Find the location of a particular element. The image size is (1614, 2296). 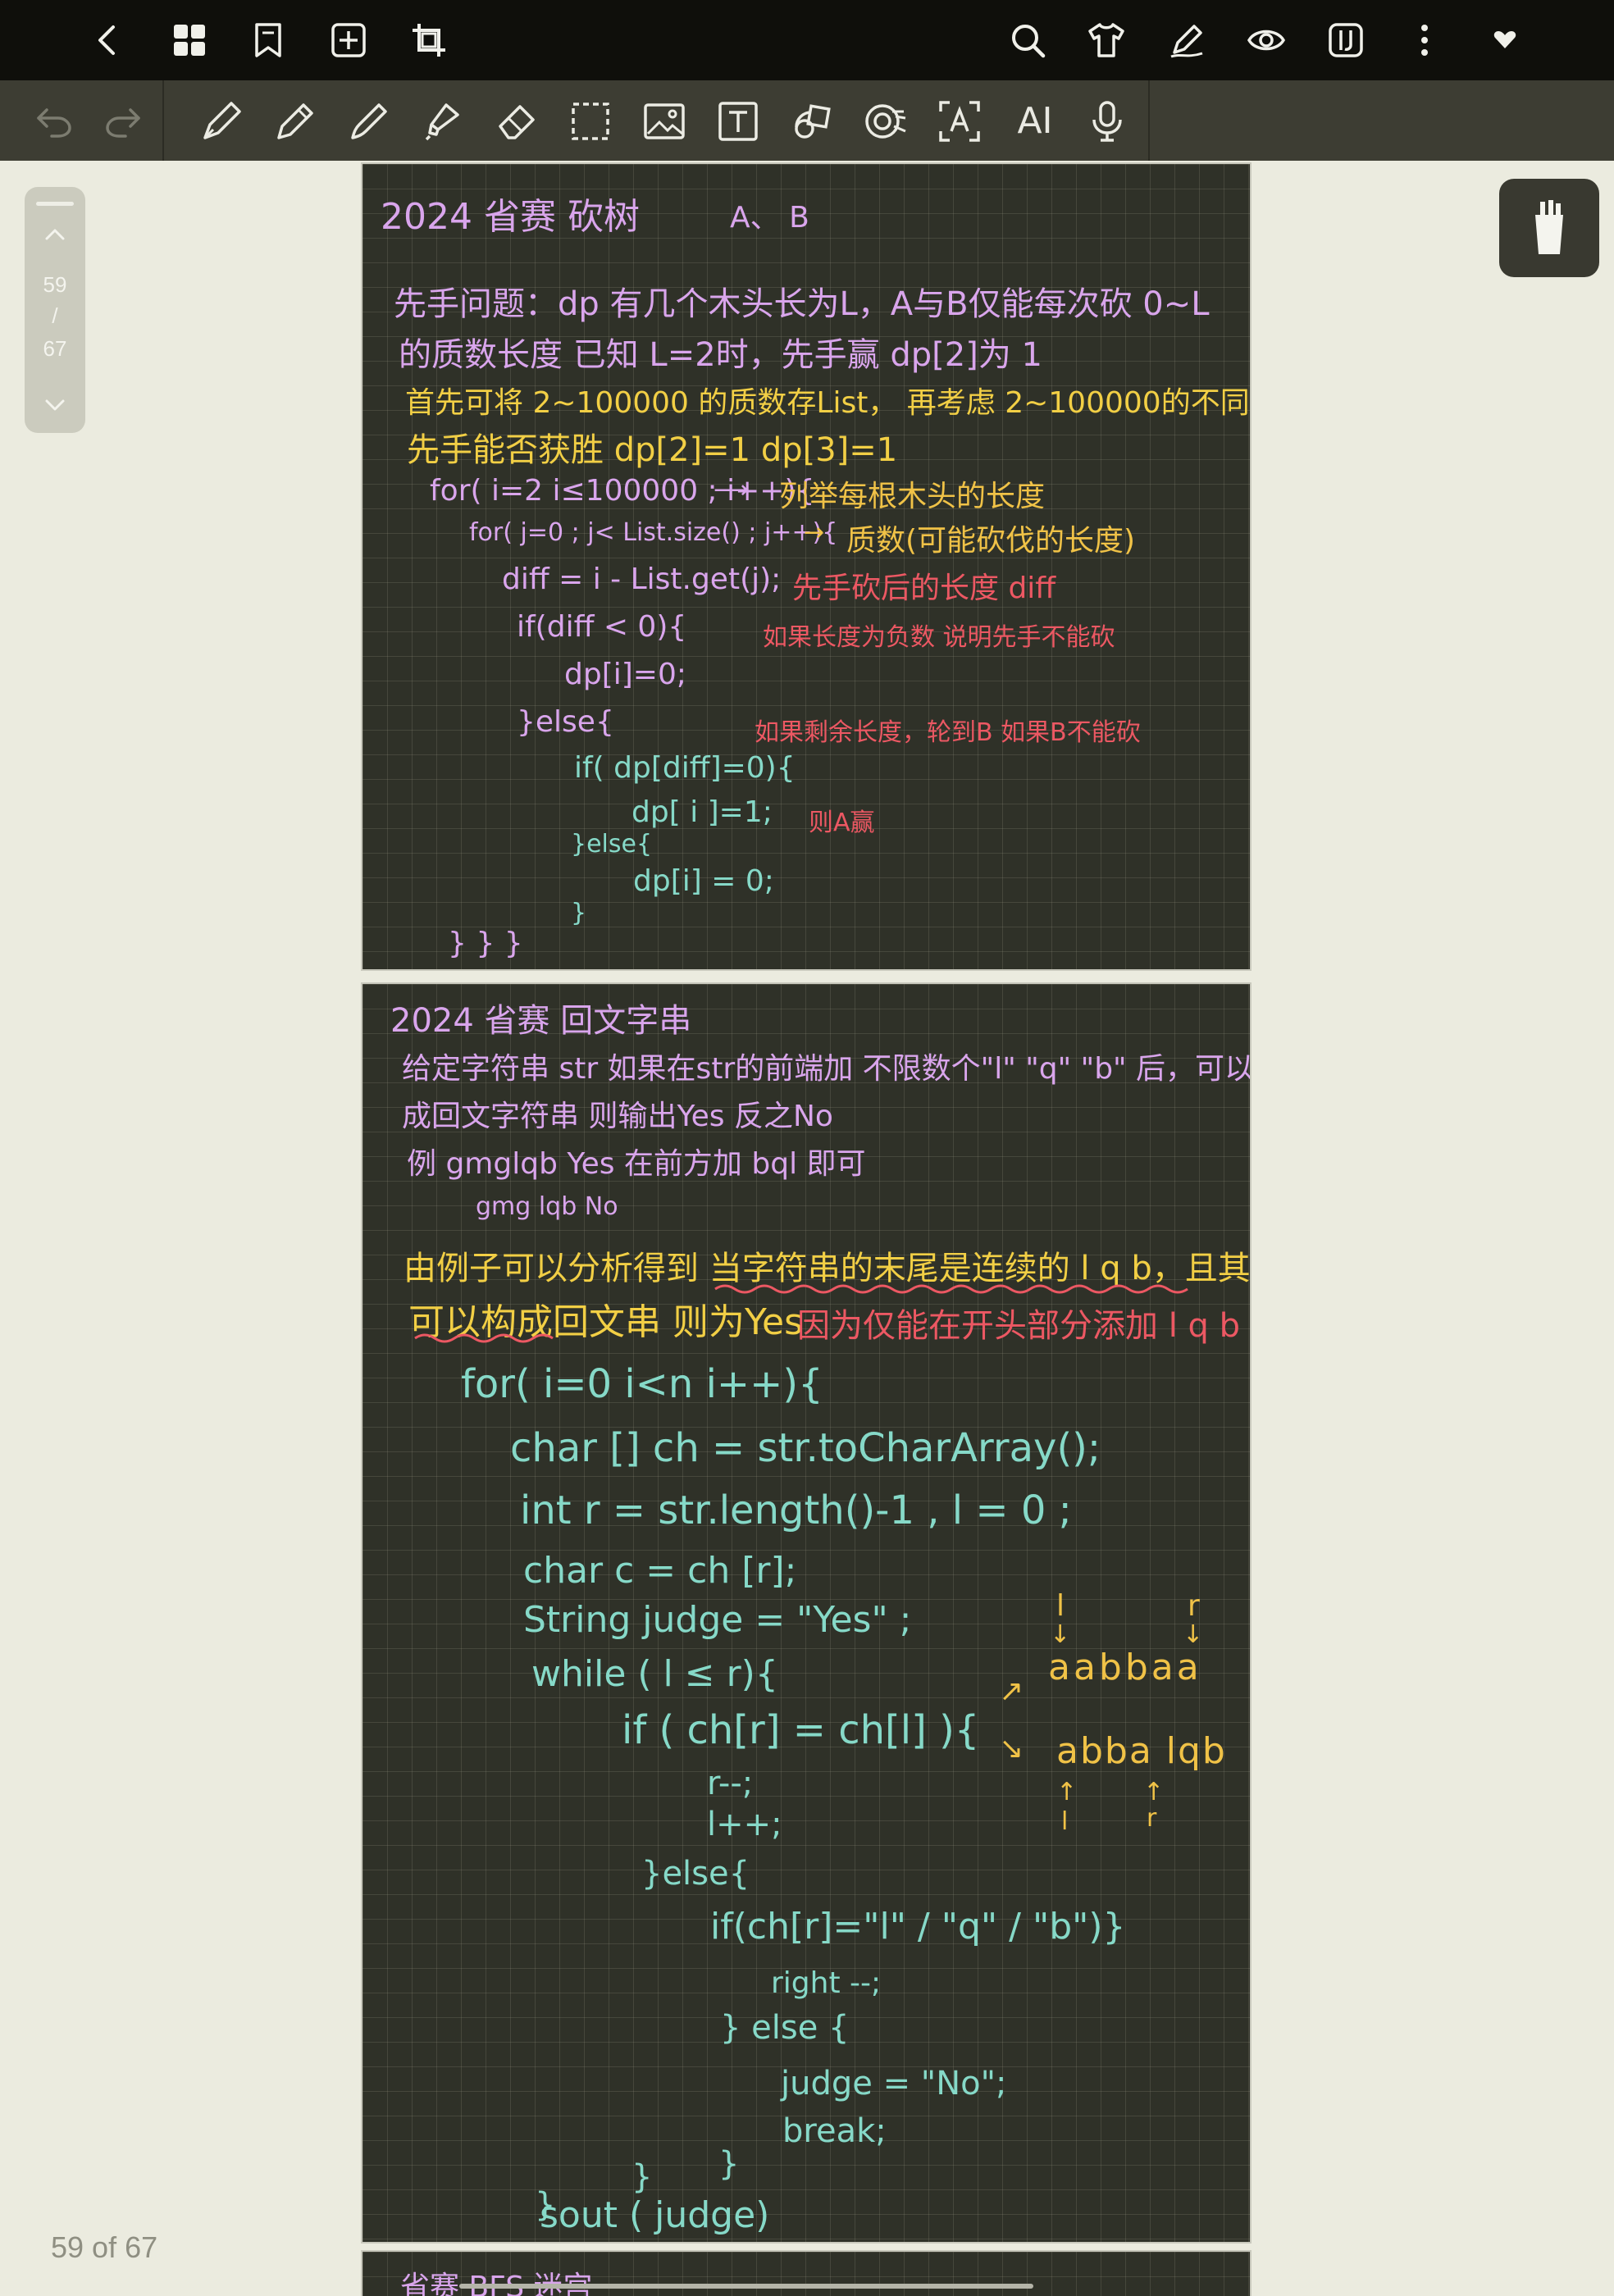

redo-icon is located at coordinates (123, 121).